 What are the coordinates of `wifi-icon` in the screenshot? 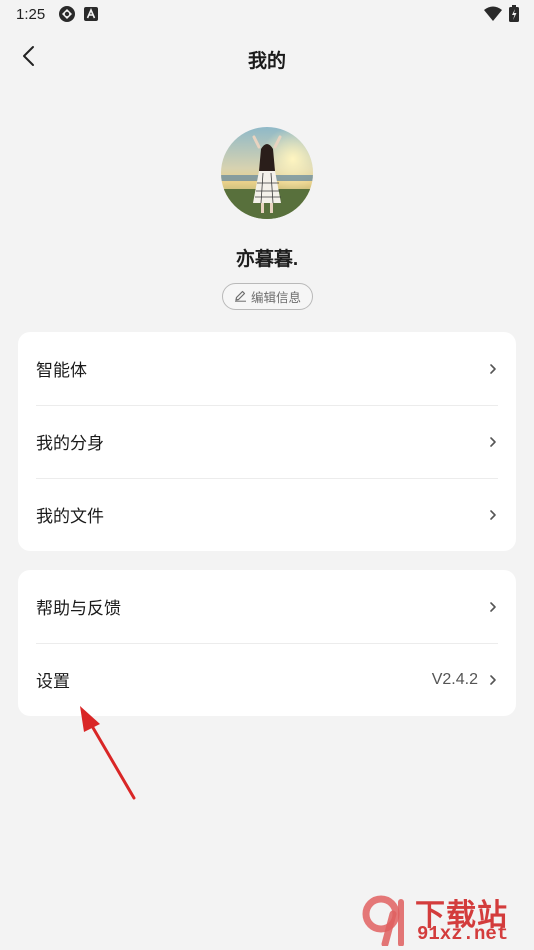 It's located at (493, 16).